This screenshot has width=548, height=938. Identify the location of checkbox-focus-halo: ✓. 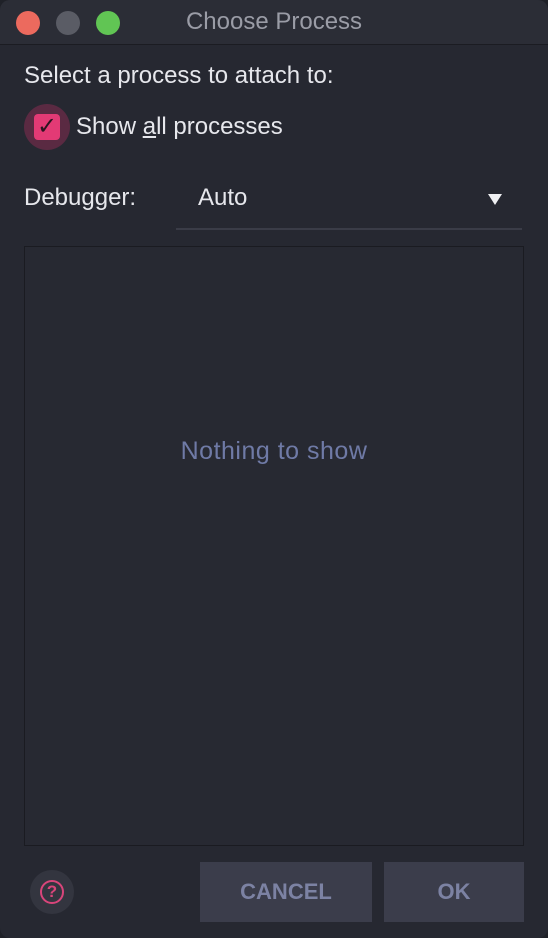
(47, 127).